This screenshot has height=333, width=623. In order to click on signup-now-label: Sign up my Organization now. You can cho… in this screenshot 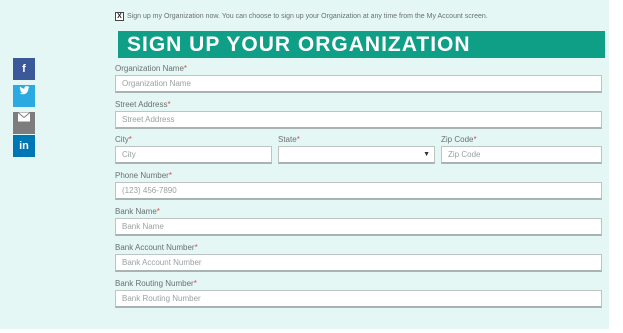, I will do `click(307, 16)`.